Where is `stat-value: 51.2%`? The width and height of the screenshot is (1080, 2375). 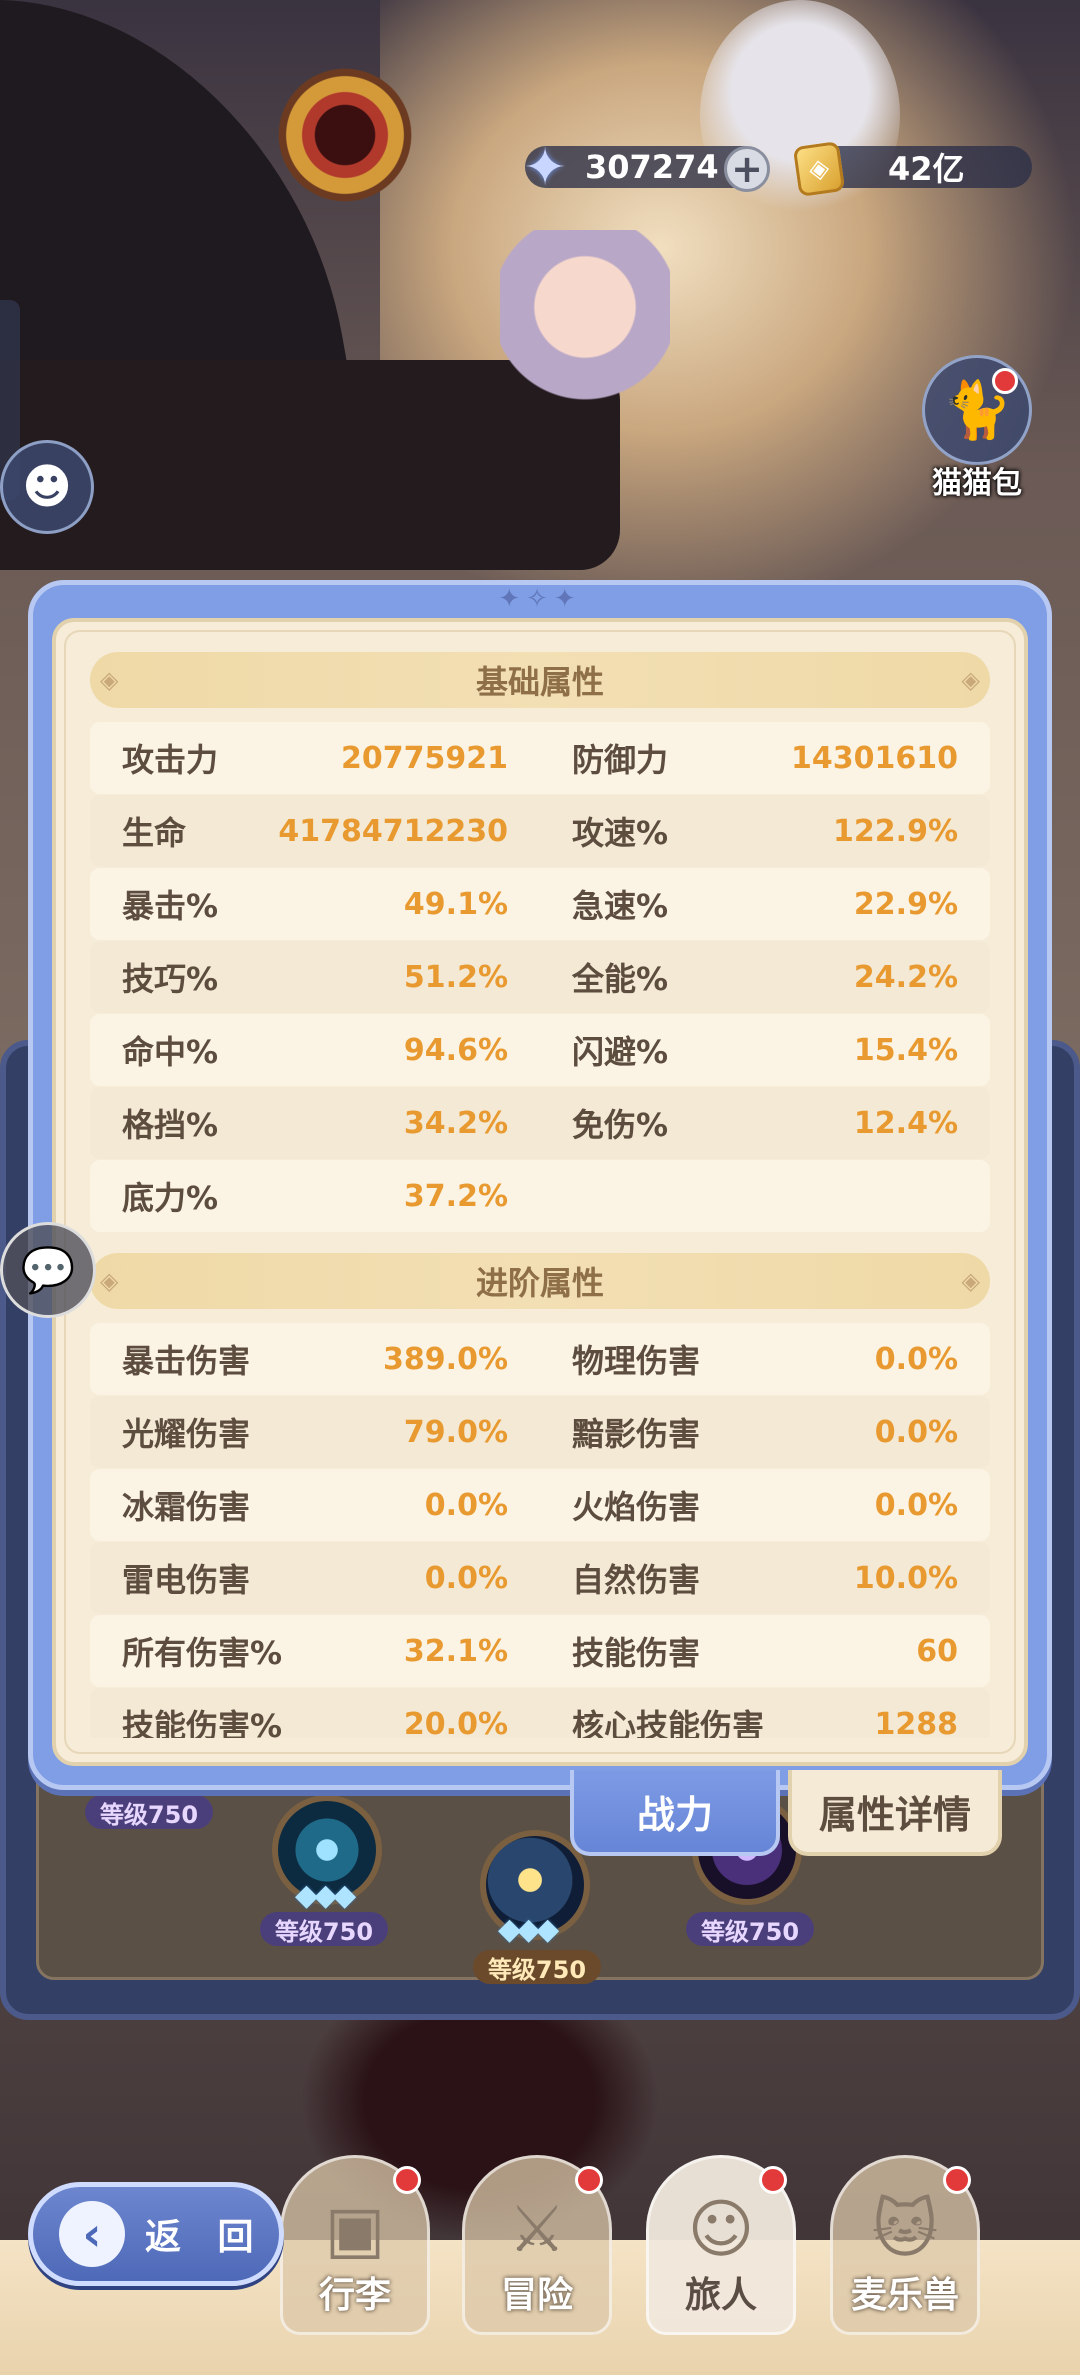 stat-value: 51.2% is located at coordinates (455, 977).